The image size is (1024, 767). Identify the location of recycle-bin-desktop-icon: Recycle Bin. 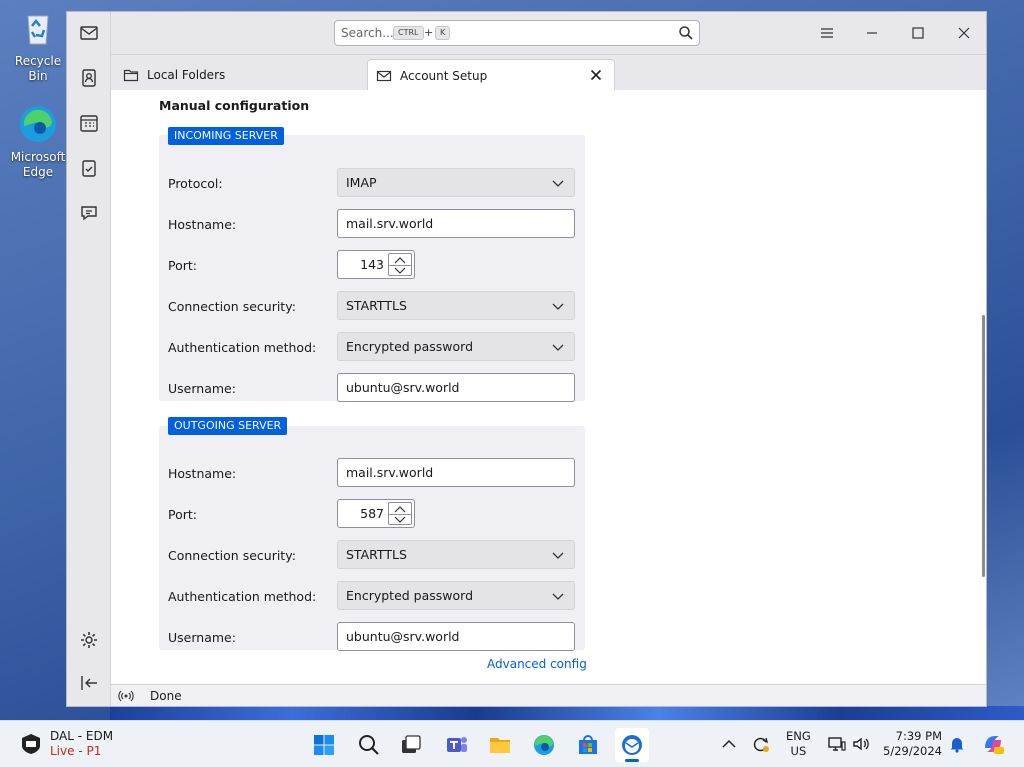
(38, 46).